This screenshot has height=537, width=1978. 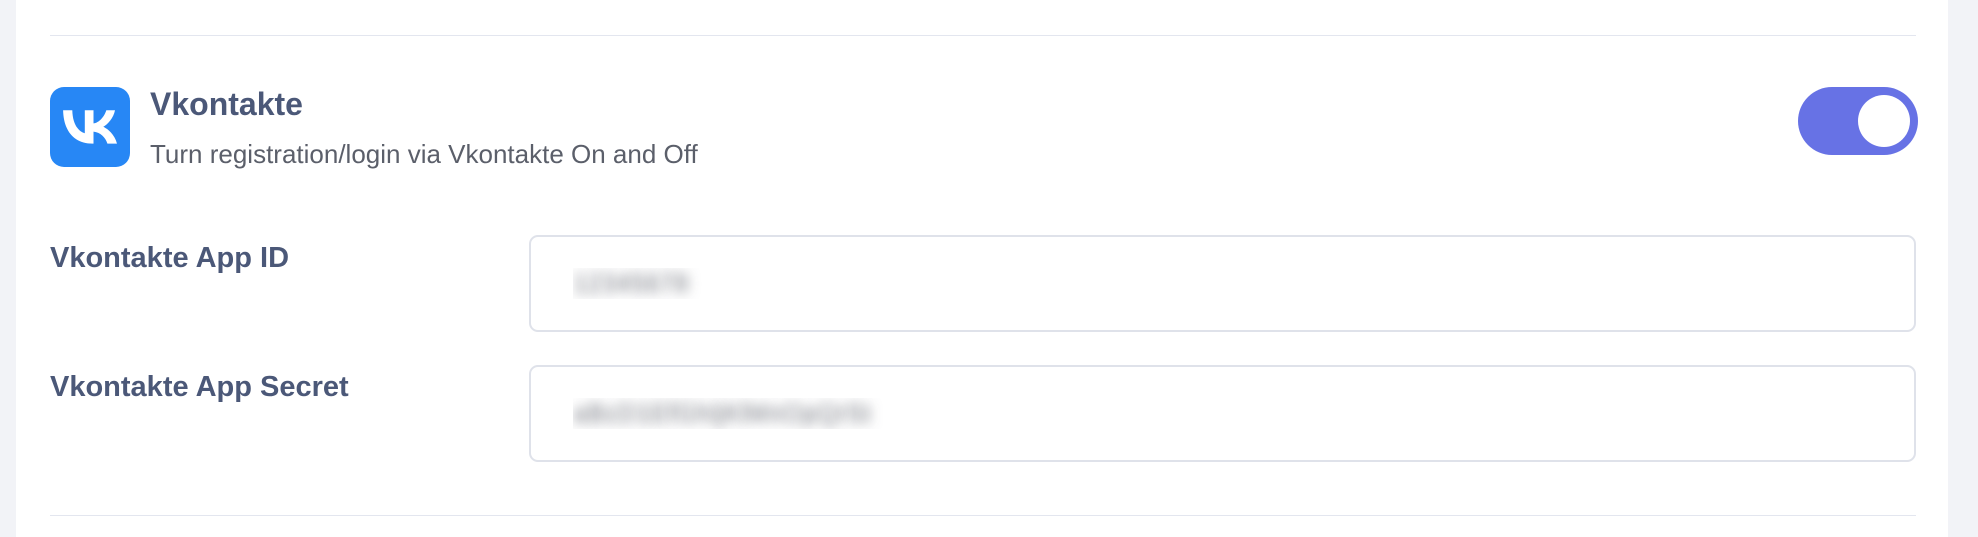 What do you see at coordinates (1222, 413) in the screenshot?
I see `app-secret-input` at bounding box center [1222, 413].